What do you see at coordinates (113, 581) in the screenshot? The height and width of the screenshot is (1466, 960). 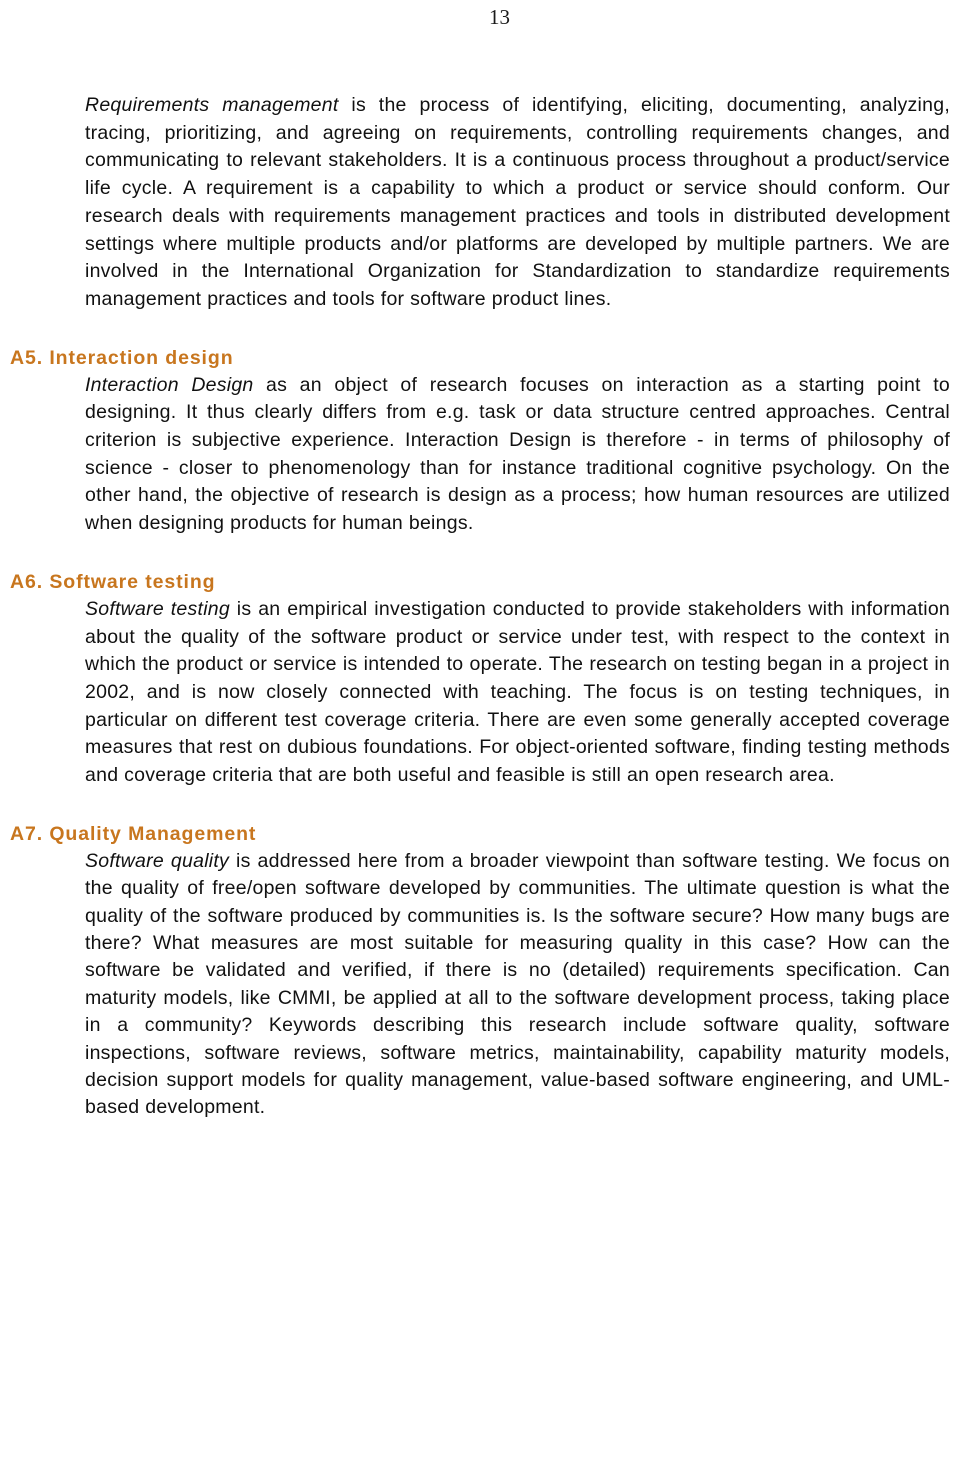 I see `section-heading-software-testing: A6. Software testing` at bounding box center [113, 581].